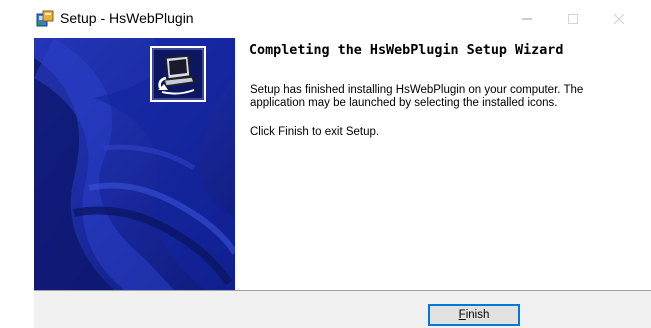 The height and width of the screenshot is (328, 651). Describe the element at coordinates (127, 18) in the screenshot. I see `window-title: Setup - HsWebPlugin` at that location.